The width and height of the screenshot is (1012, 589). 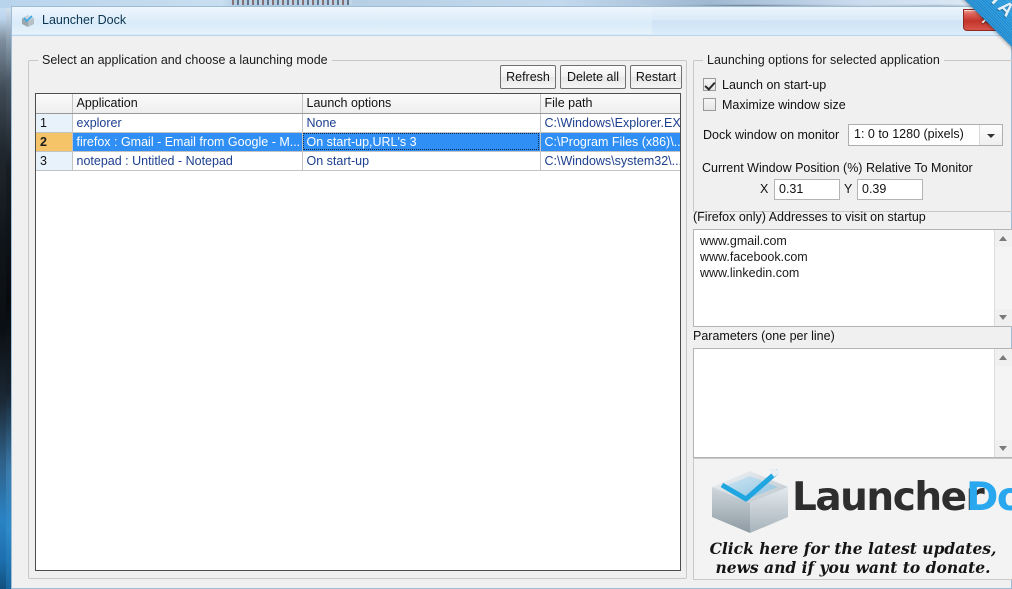 I want to click on launch-on-startup-checkbox: Launch on start-up, so click(x=764, y=85).